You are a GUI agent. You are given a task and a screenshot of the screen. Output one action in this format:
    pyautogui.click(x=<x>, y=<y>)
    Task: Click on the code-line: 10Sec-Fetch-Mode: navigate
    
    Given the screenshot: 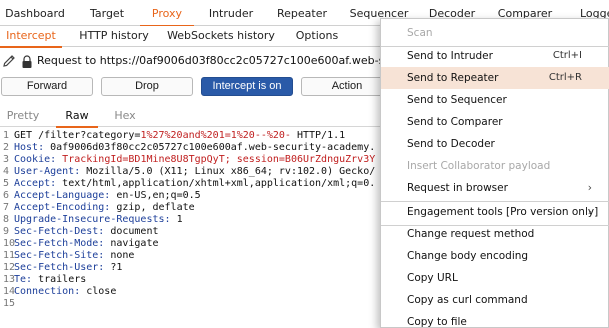 What is the action you would take?
    pyautogui.click(x=81, y=243)
    